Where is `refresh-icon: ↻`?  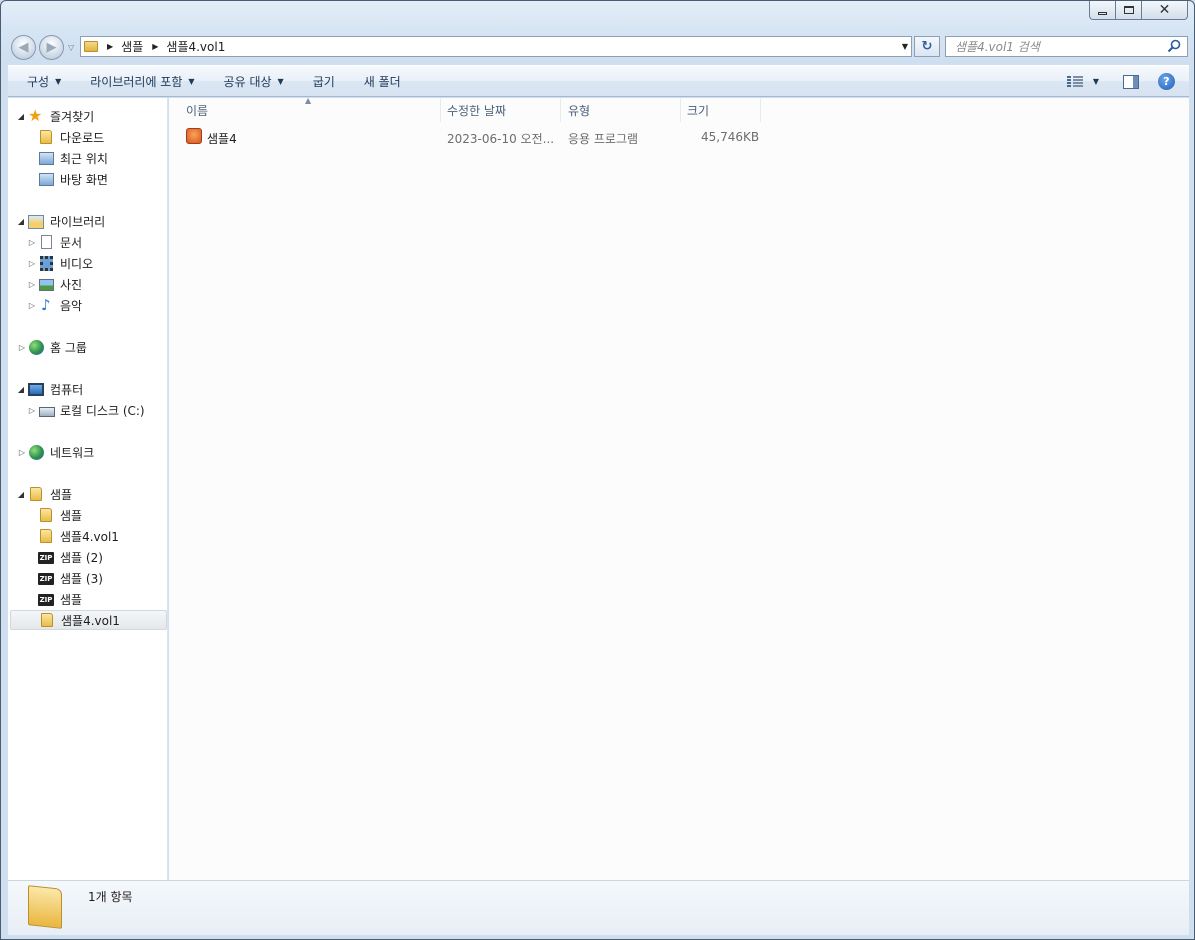 refresh-icon: ↻ is located at coordinates (927, 46).